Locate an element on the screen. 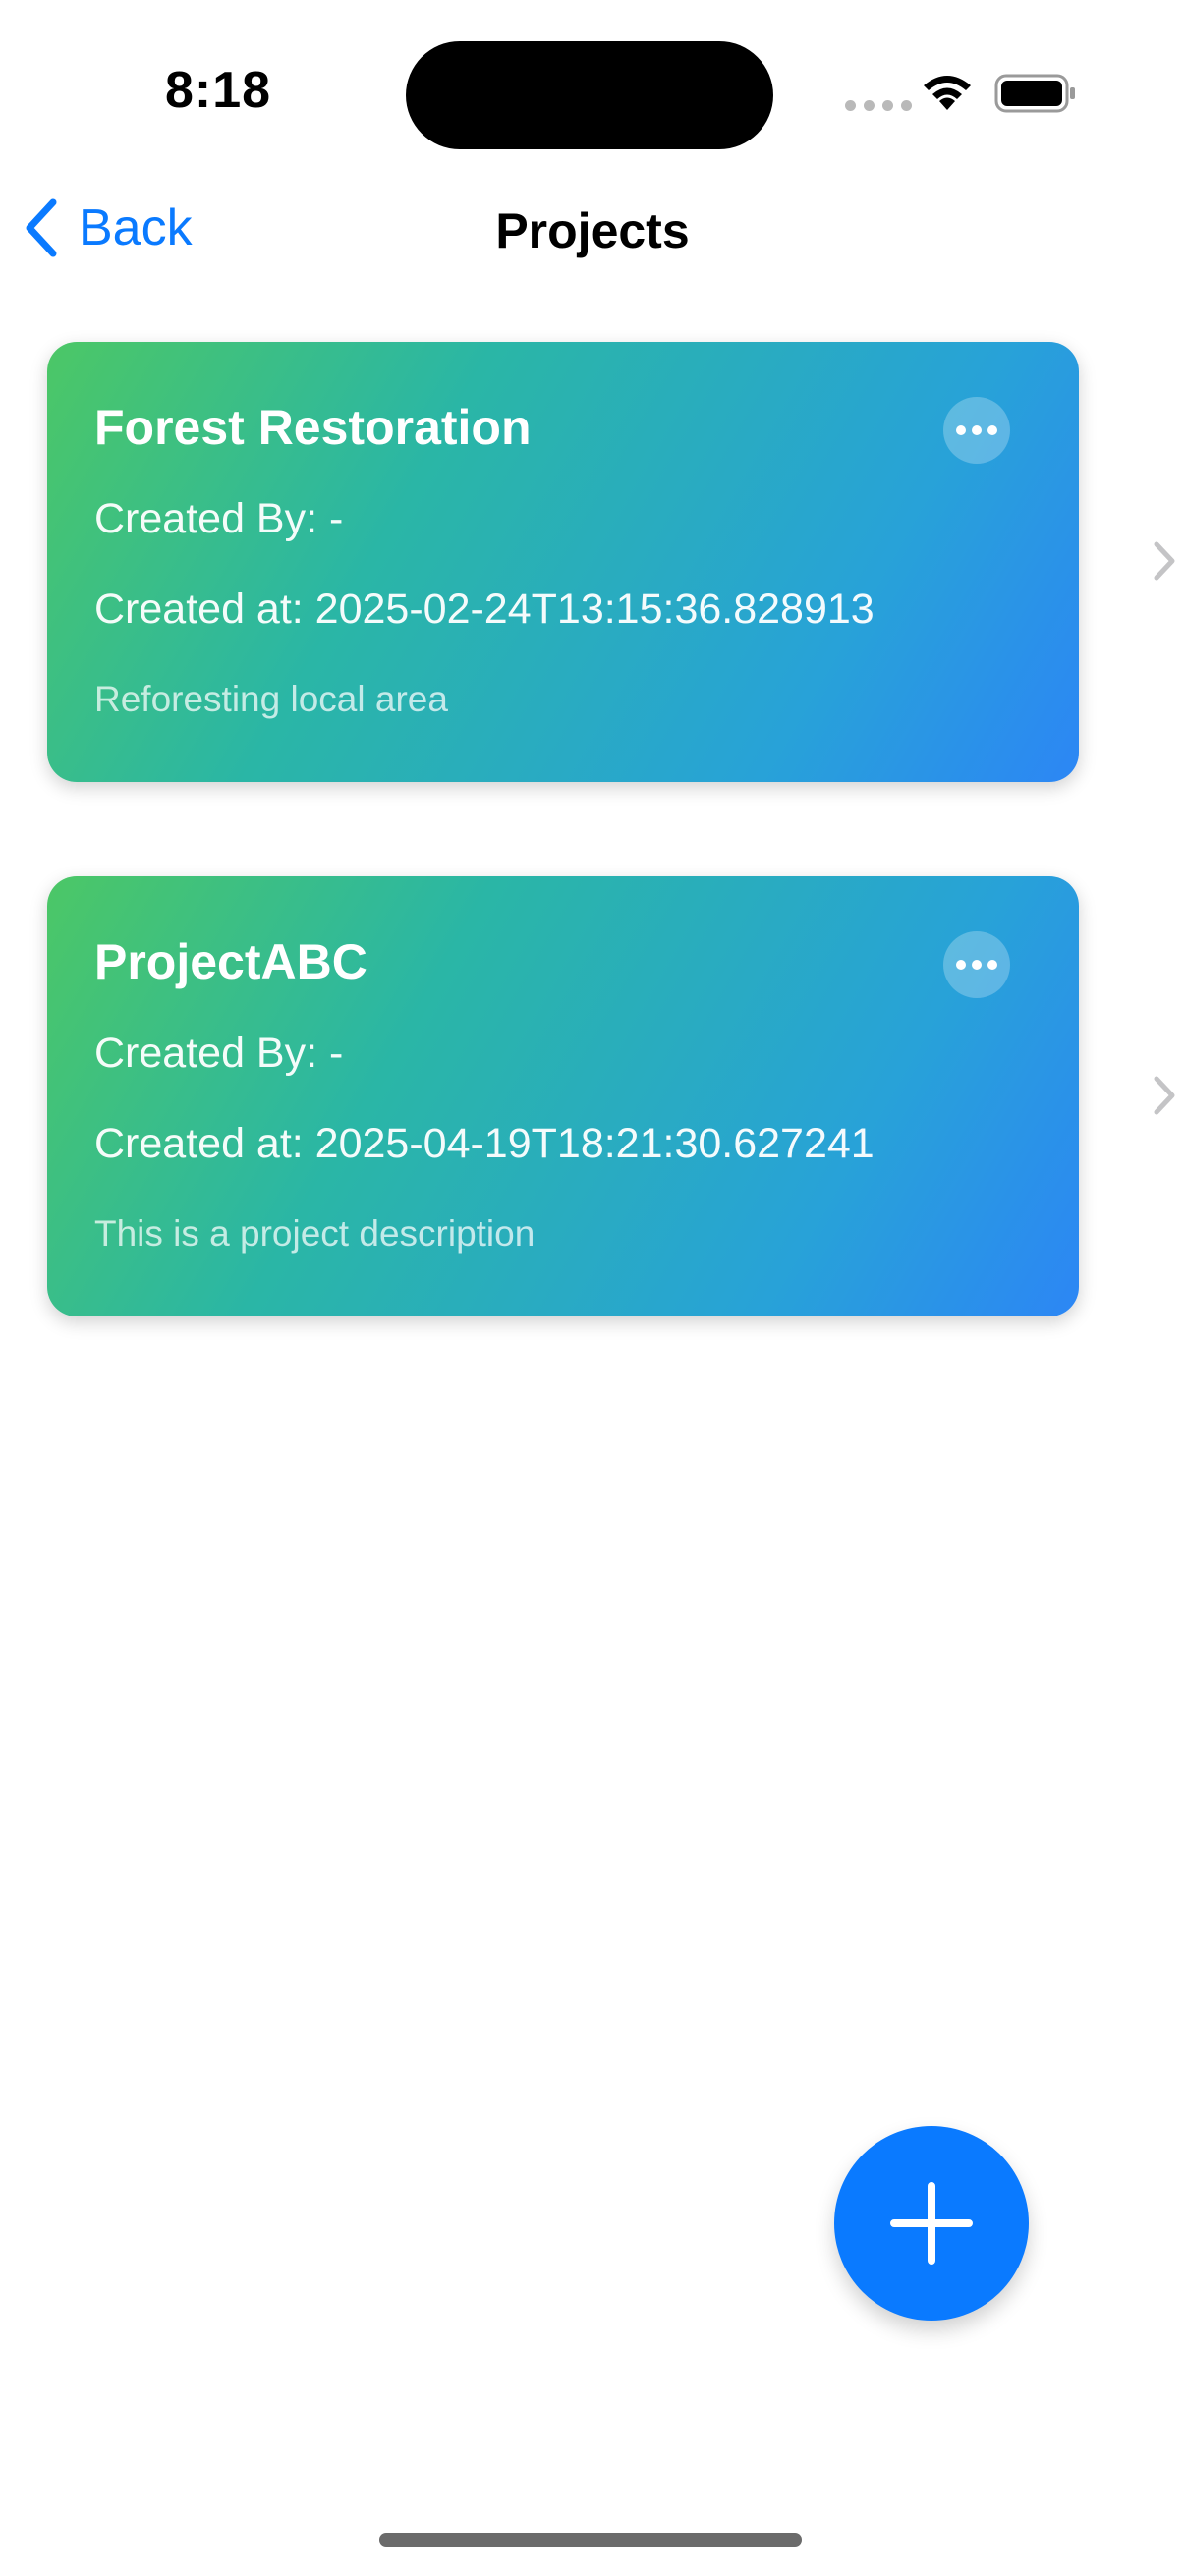 The image size is (1185, 2576). add-project-button is located at coordinates (932, 2223).